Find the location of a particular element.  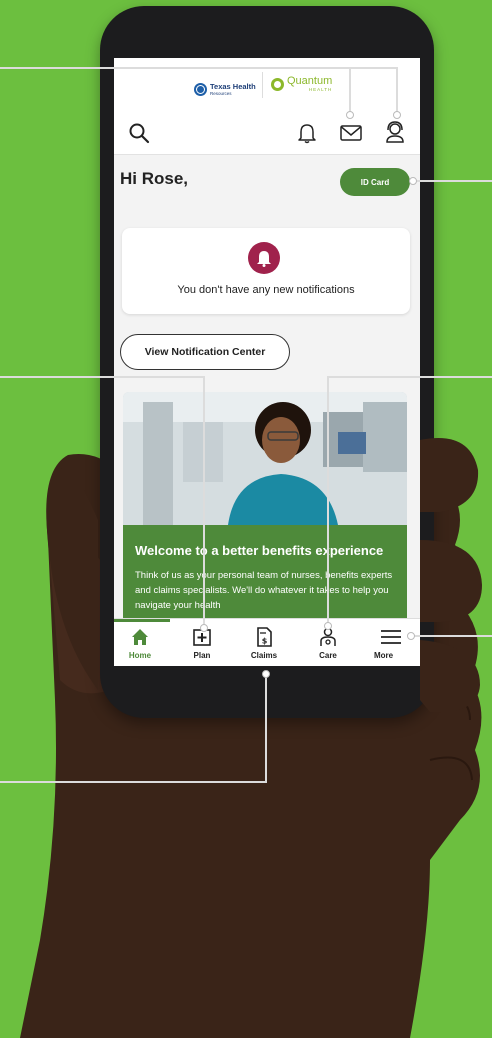

callout-dot-support is located at coordinates (397, 115).